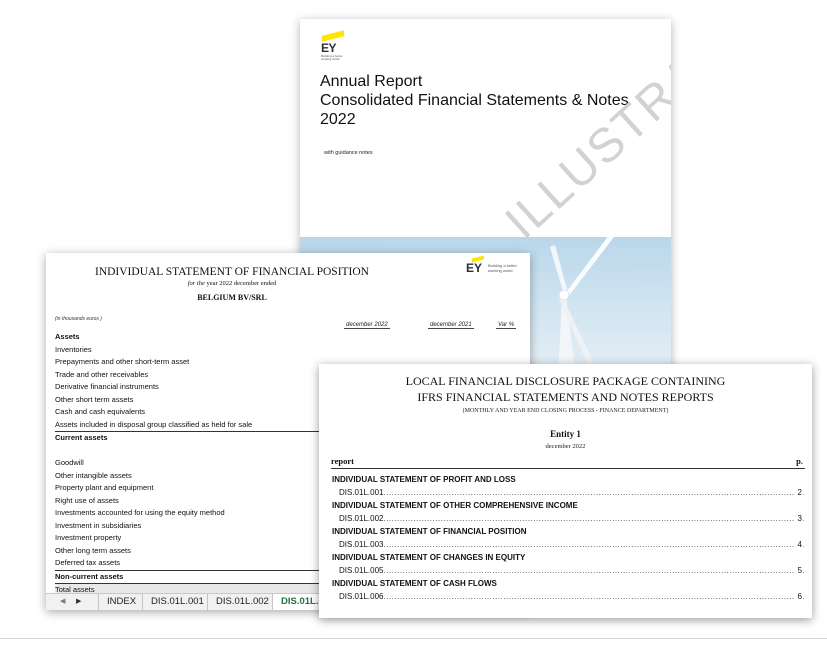  What do you see at coordinates (568, 462) in the screenshot?
I see `index-table-header: report p.` at bounding box center [568, 462].